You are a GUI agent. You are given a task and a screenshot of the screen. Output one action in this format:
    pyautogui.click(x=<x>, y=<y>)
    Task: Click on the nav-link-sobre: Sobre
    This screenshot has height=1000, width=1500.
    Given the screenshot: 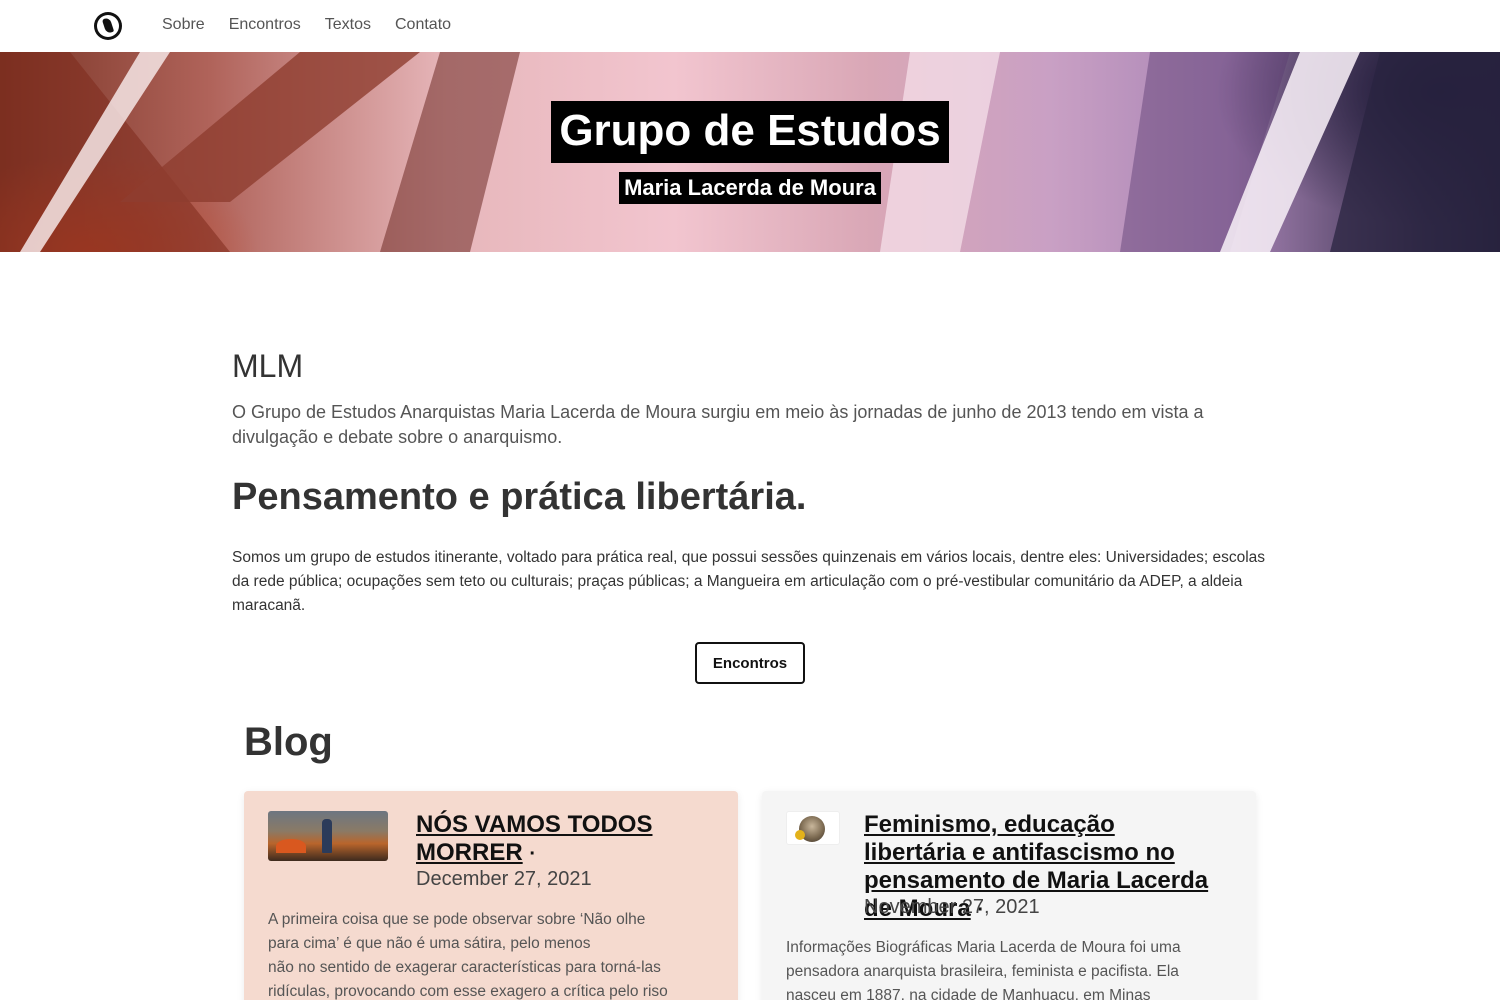 What is the action you would take?
    pyautogui.click(x=183, y=25)
    